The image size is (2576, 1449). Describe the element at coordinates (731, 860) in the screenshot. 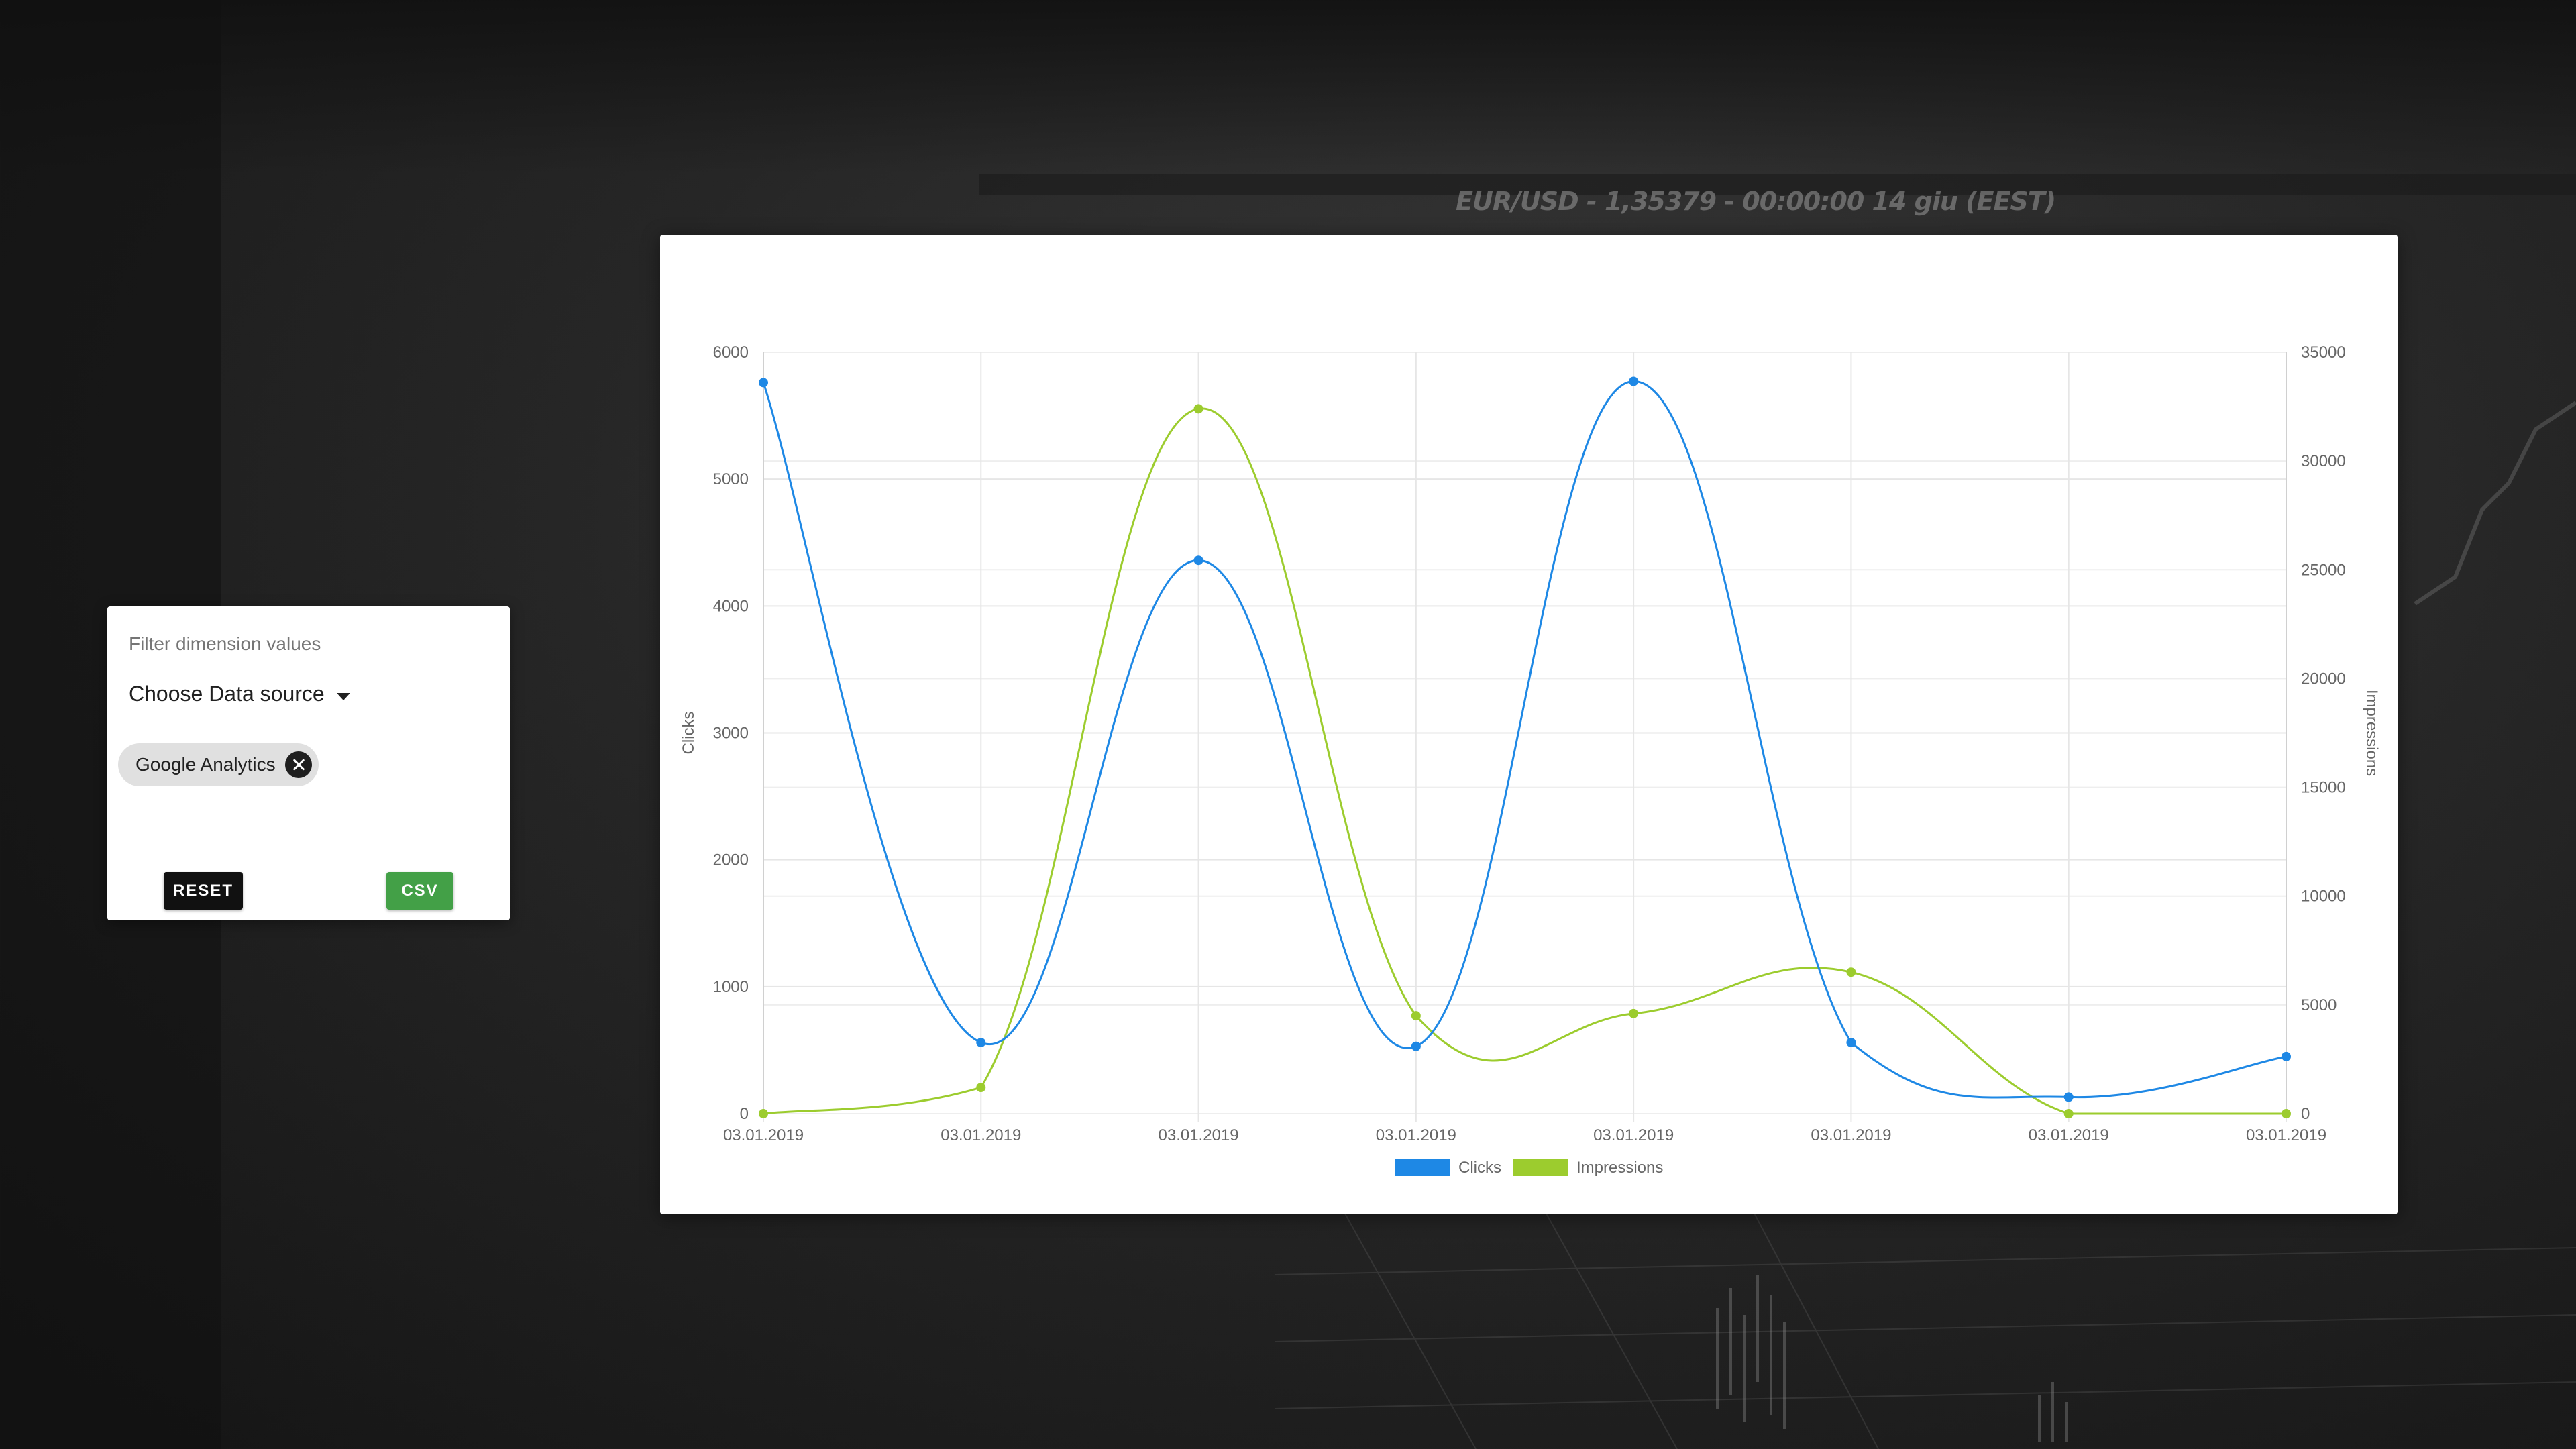

I see `y-tick-label: 2000` at that location.